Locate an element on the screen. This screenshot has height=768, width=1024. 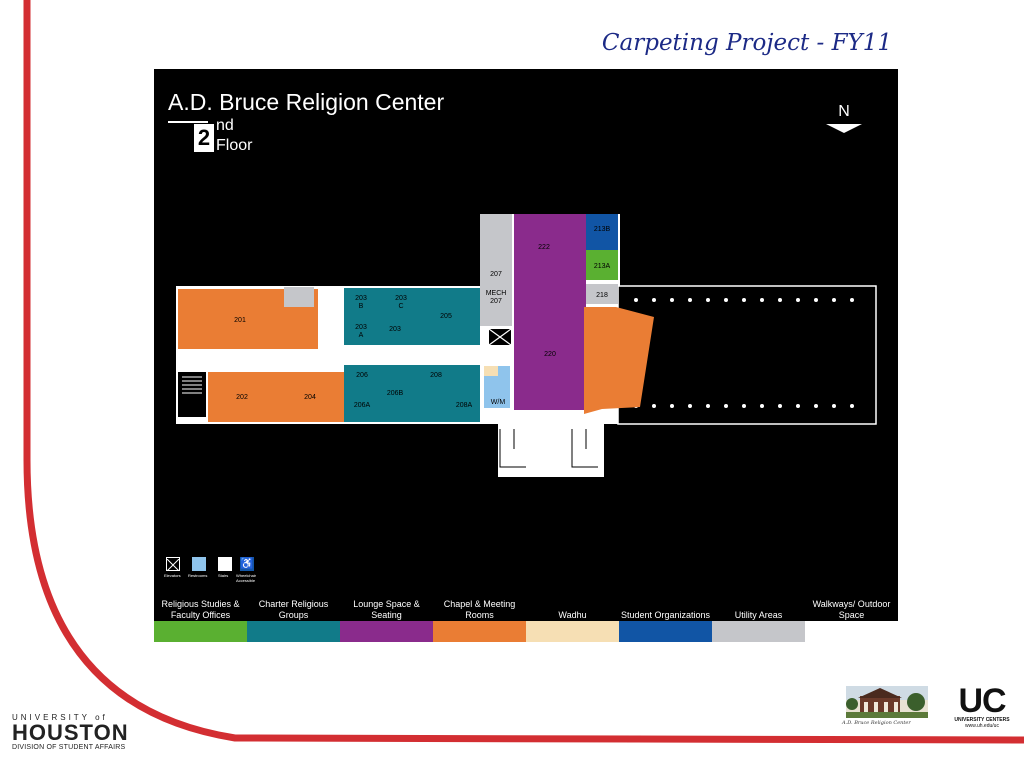
university-centers-logo: UC UNIVERSITY CENTERS www.uh.edu/uc is located at coordinates (982, 707).